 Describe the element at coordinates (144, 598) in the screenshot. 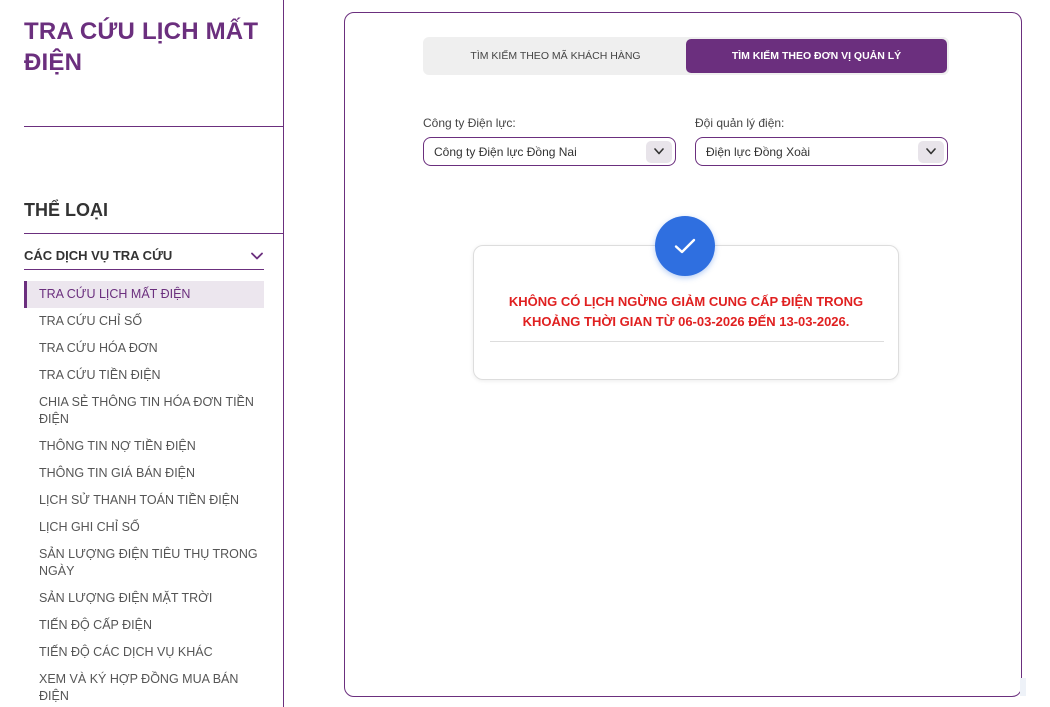

I see `sidebar-item-solar-output: SẢN LƯỢNG ĐIỆN MẶT TRỜI` at that location.